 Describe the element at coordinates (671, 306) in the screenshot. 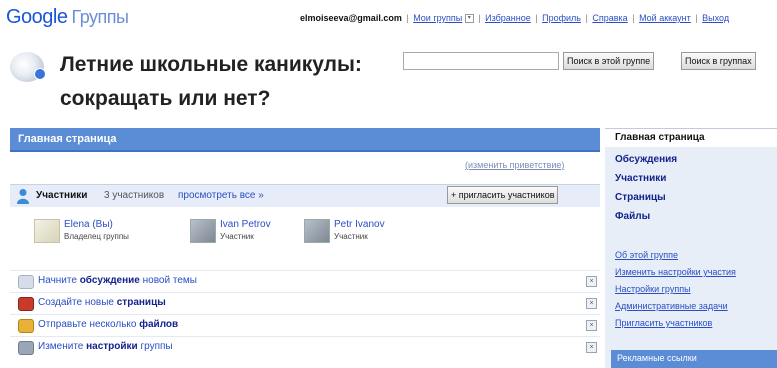

I see `sidebar-link-admin-tasks: Административные задачи` at that location.